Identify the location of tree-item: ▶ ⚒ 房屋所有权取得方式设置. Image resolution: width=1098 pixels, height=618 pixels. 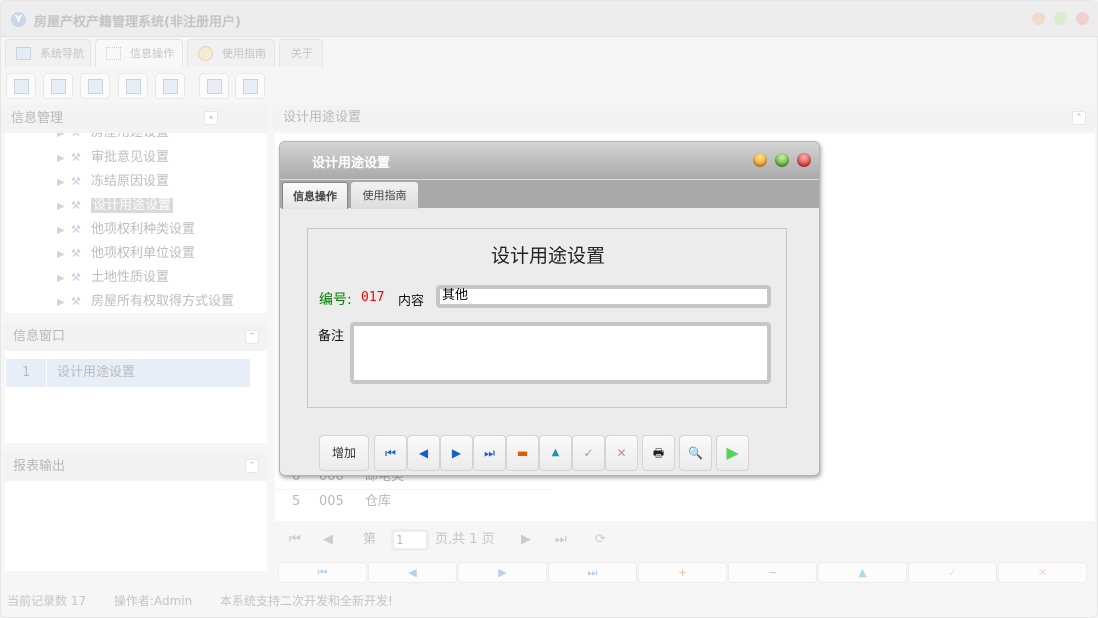
(145, 302).